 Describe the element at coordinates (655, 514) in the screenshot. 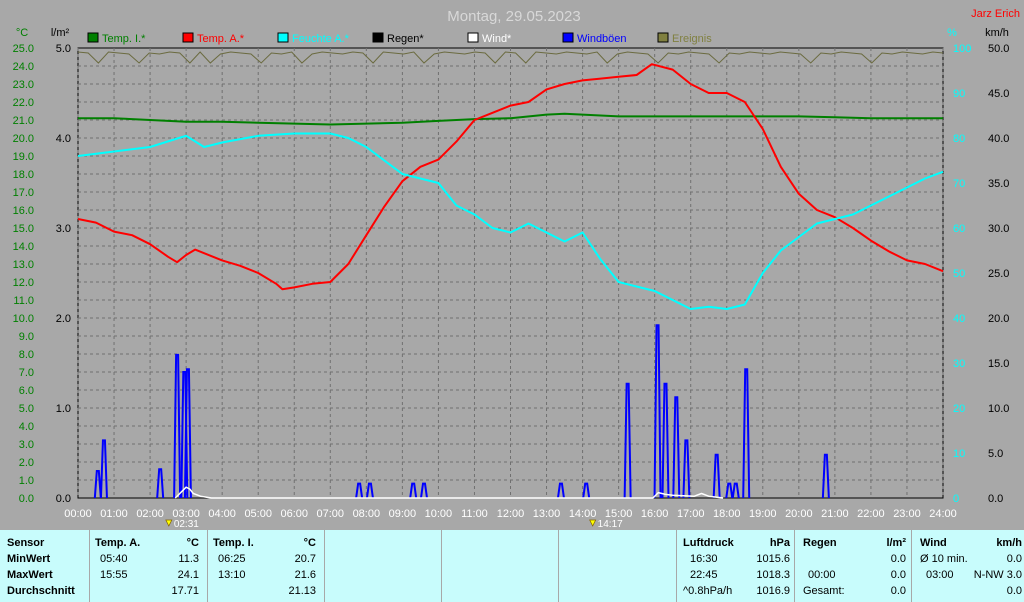

I see `x-tick-label: 16:00` at that location.